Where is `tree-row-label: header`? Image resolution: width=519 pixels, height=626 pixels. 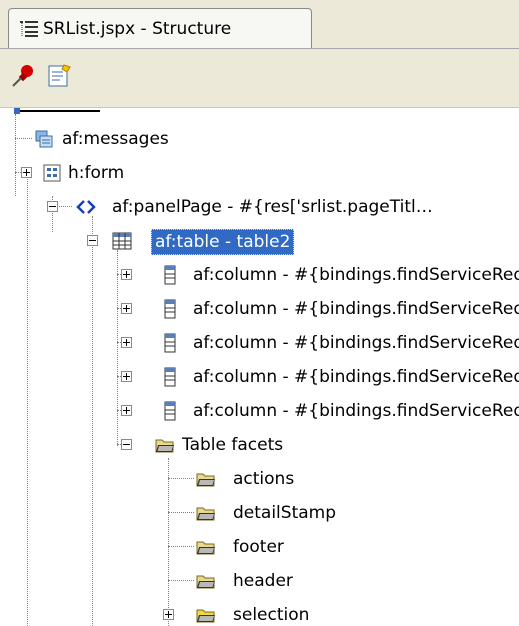 tree-row-label: header is located at coordinates (263, 581).